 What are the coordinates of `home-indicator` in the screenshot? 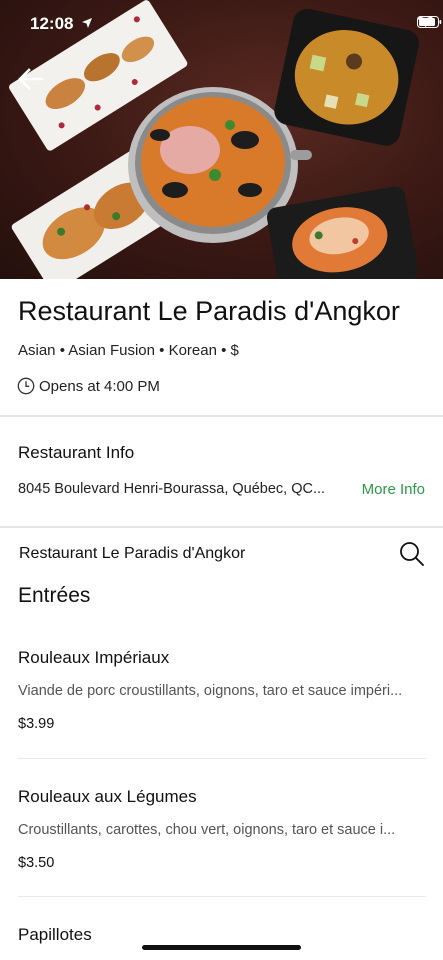 It's located at (221, 947).